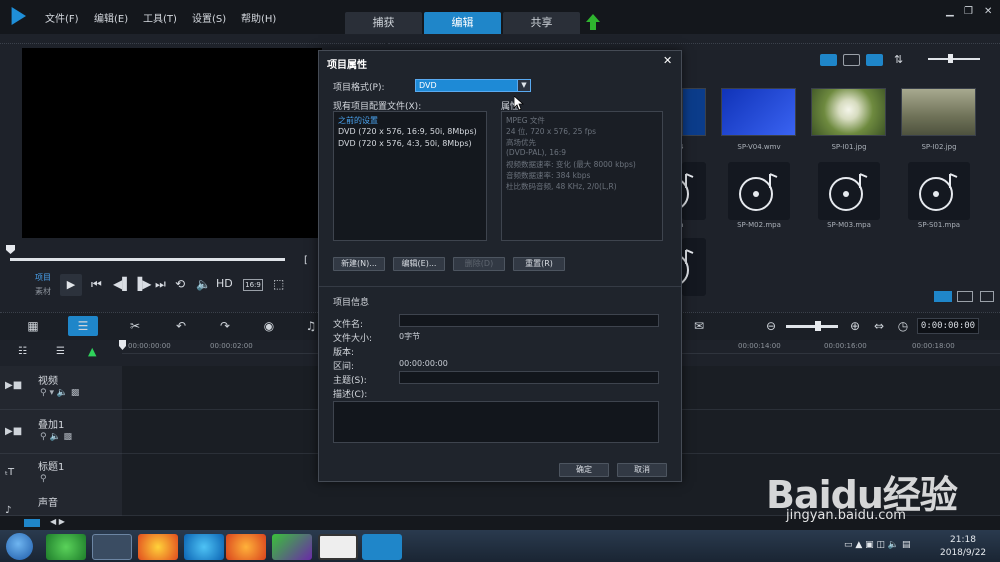 The height and width of the screenshot is (562, 1000). I want to click on taskbar-app-360-icon, so click(66, 547).